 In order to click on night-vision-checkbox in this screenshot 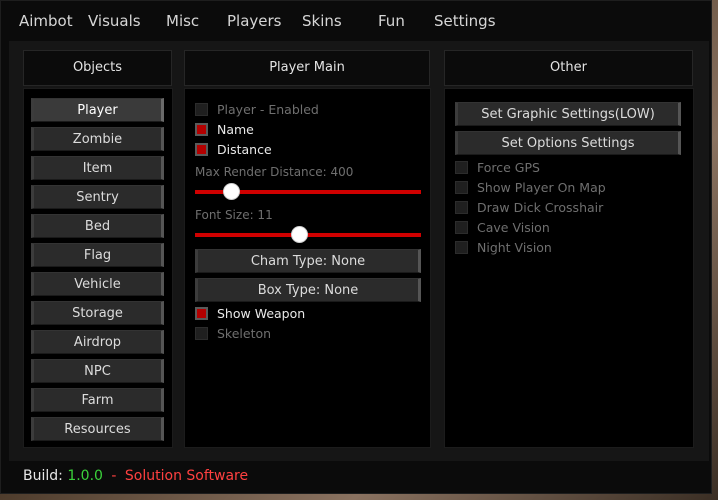, I will do `click(461, 247)`.